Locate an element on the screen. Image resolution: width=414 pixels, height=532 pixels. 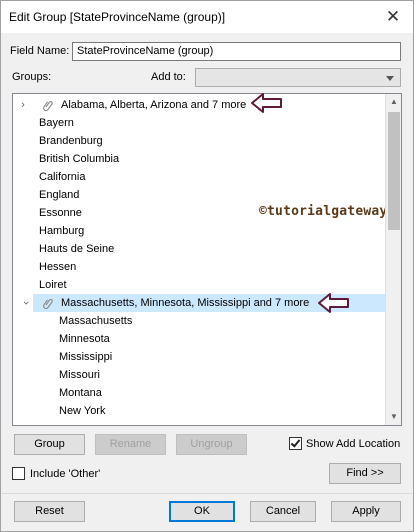
groups-label: Groups: is located at coordinates (32, 77).